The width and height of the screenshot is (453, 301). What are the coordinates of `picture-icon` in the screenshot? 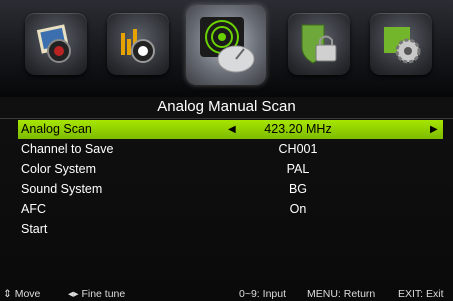 It's located at (53, 43).